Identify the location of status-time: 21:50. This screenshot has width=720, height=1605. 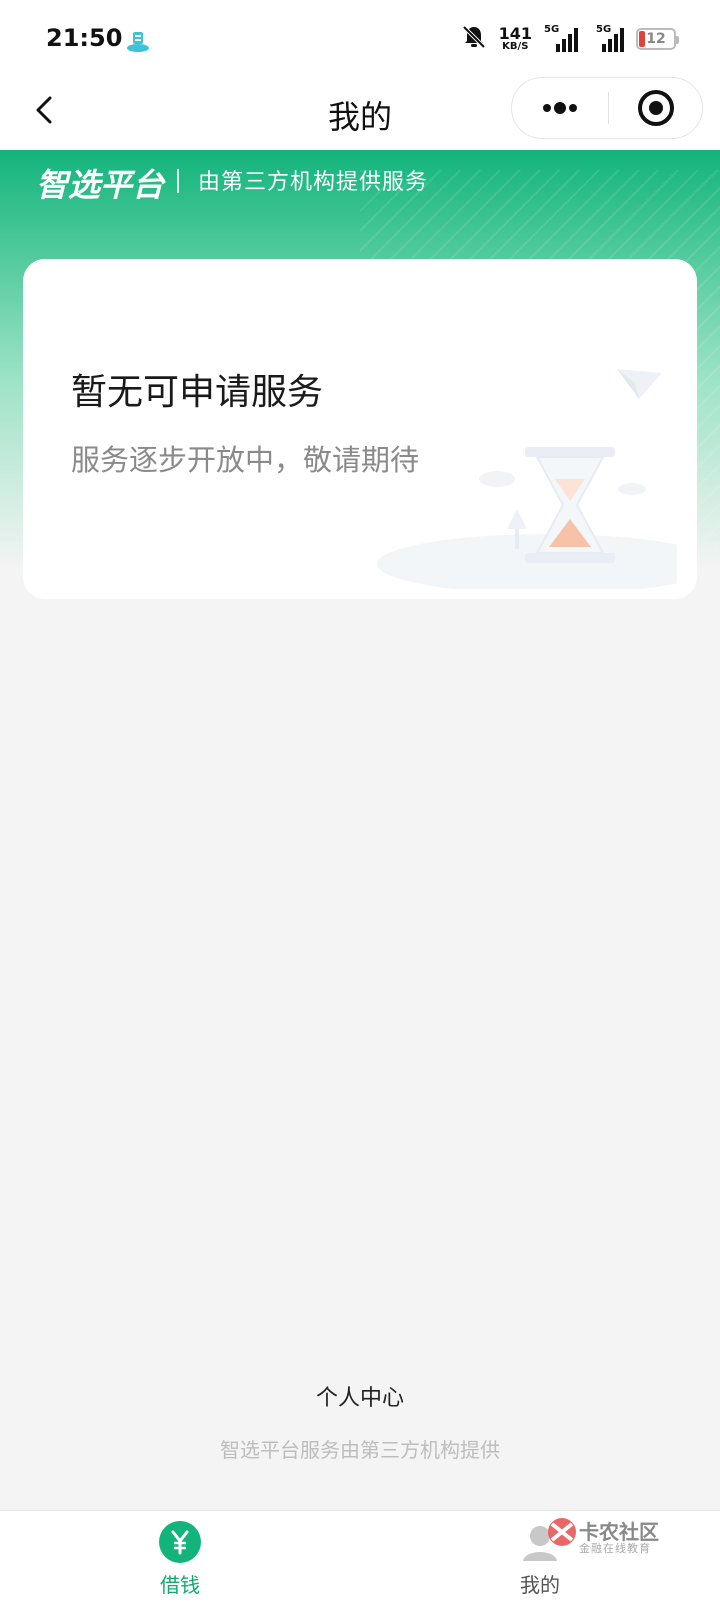
(84, 38).